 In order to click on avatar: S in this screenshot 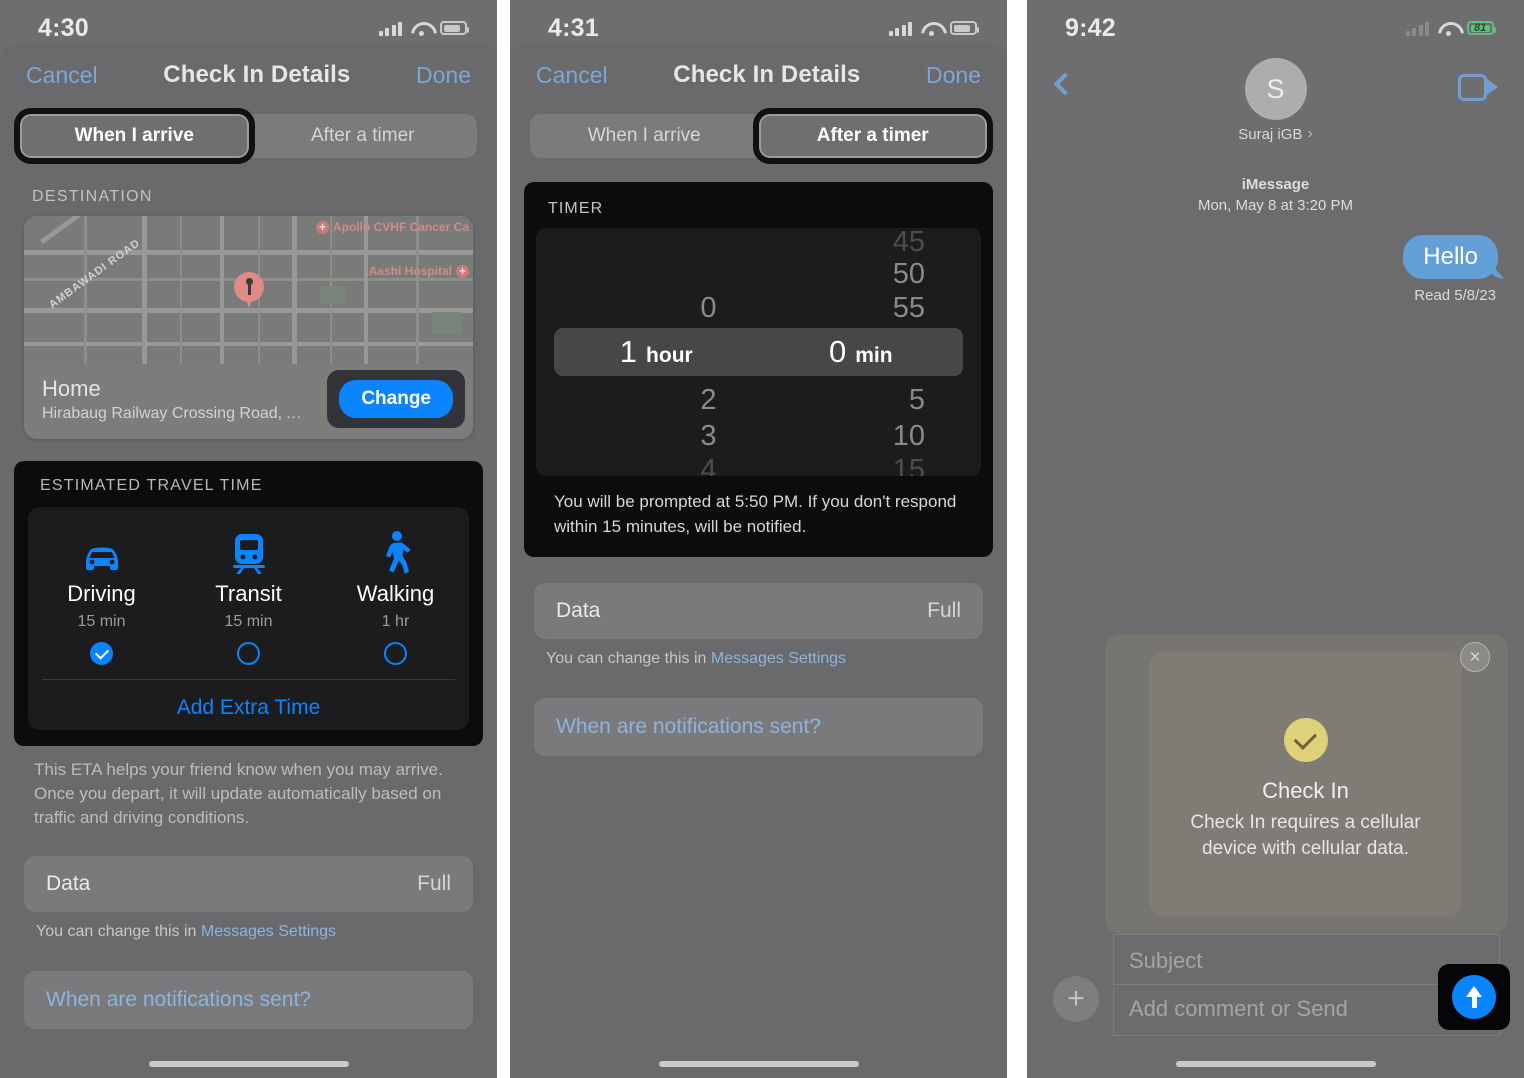, I will do `click(1275, 89)`.